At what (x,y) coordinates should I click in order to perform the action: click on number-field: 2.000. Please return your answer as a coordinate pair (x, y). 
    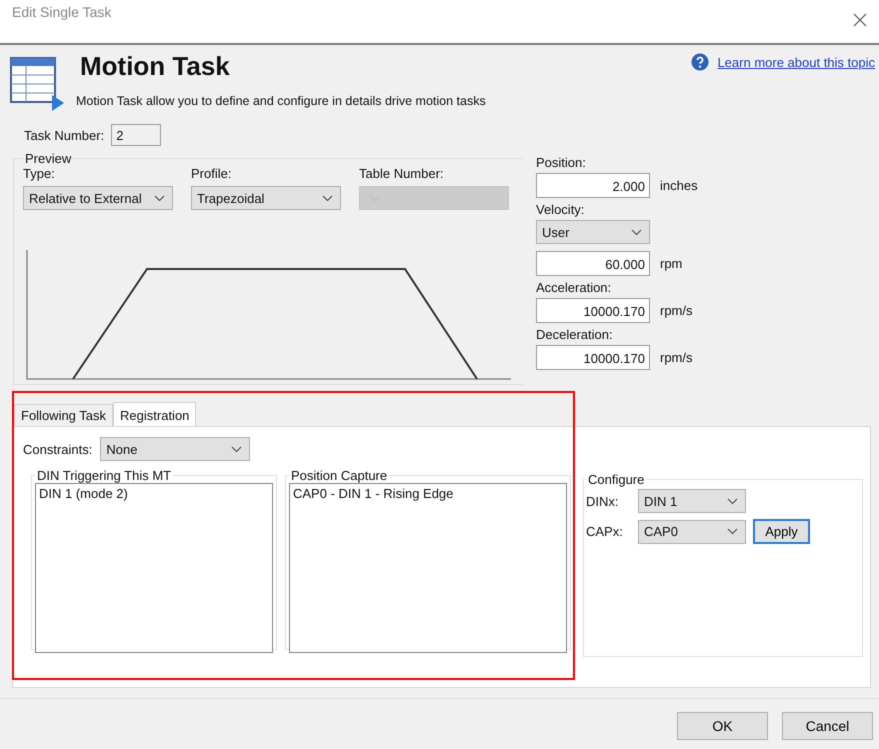
    Looking at the image, I should click on (593, 185).